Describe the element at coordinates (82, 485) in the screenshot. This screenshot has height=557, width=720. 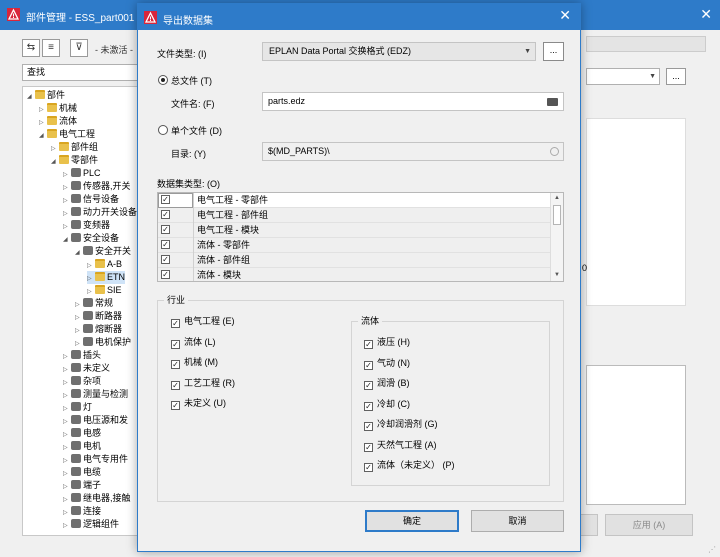
I see `tree-item: ▷ 端子` at that location.